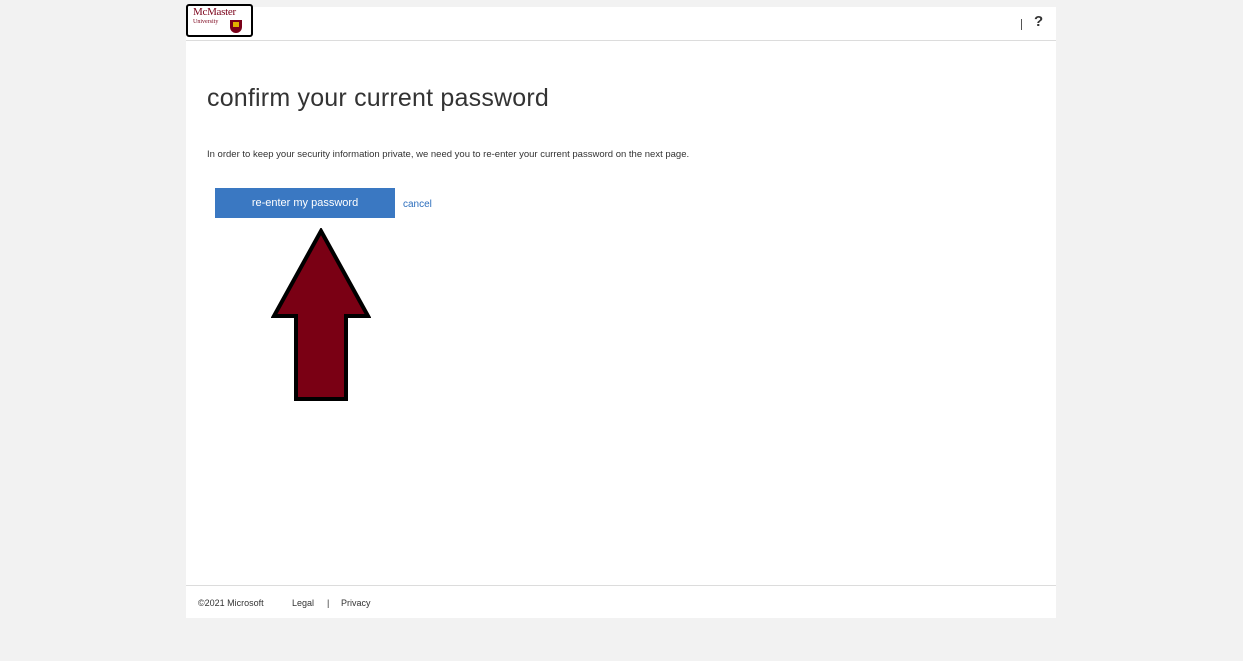 The width and height of the screenshot is (1243, 661). I want to click on logo-subtitle: University, so click(206, 22).